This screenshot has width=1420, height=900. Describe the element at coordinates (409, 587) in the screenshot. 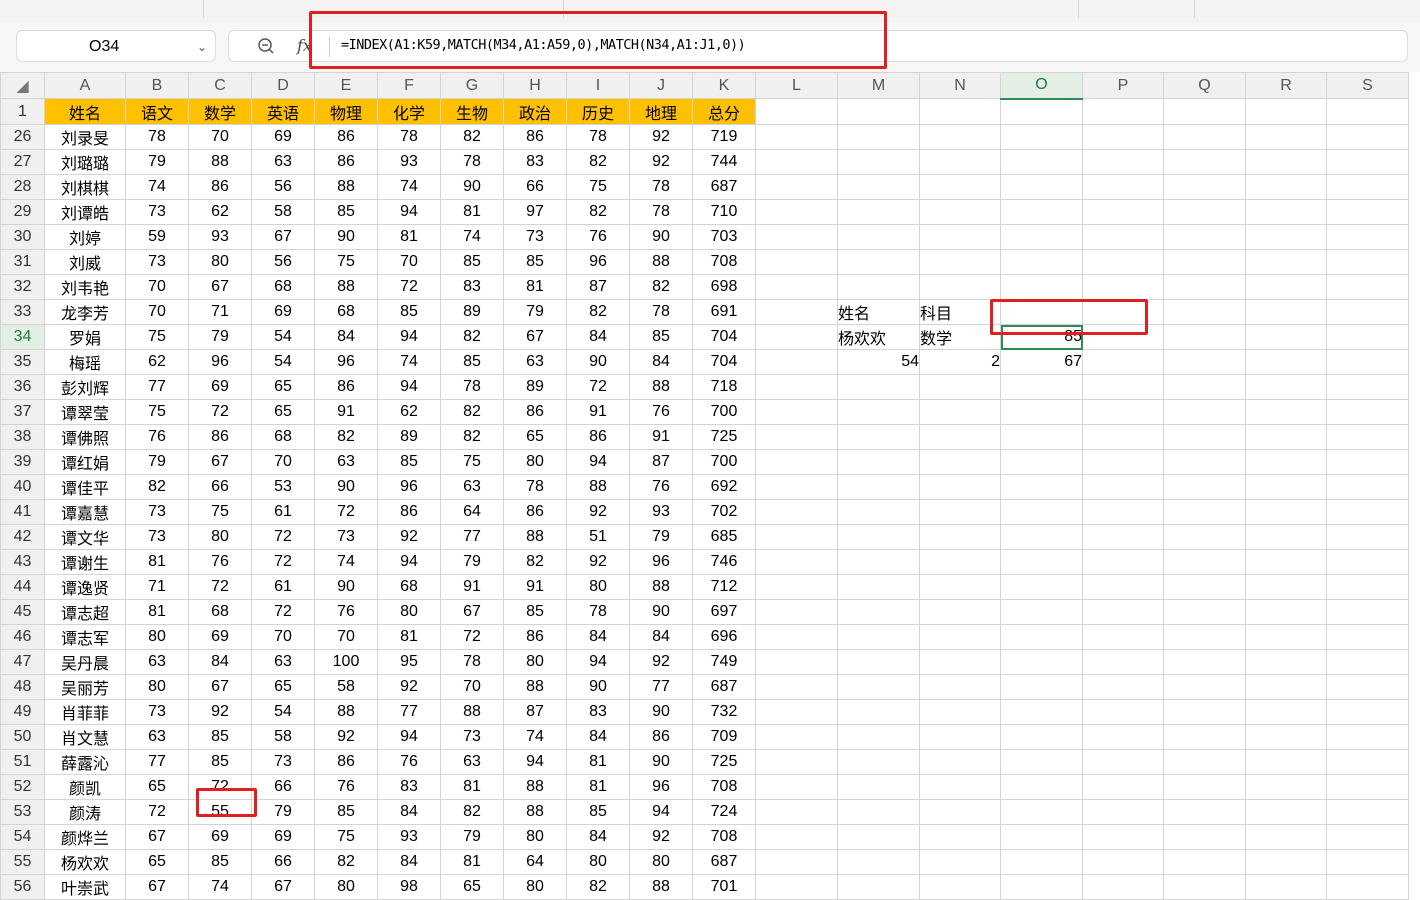

I see `score-cell: 68` at that location.